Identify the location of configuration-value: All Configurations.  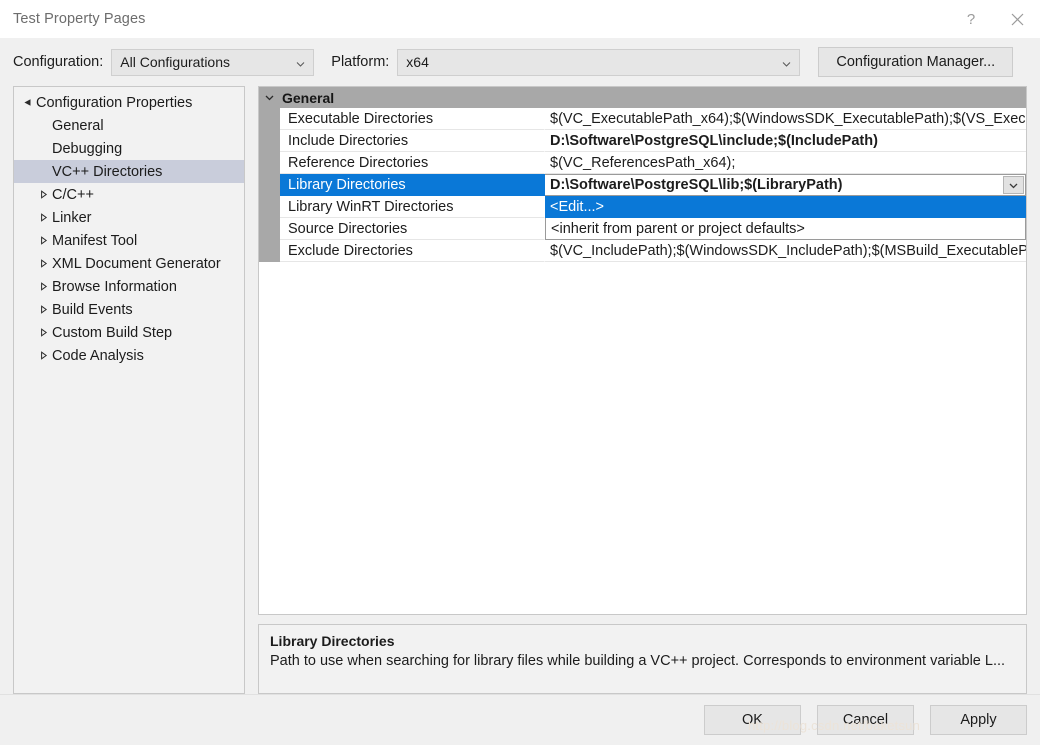
(175, 62).